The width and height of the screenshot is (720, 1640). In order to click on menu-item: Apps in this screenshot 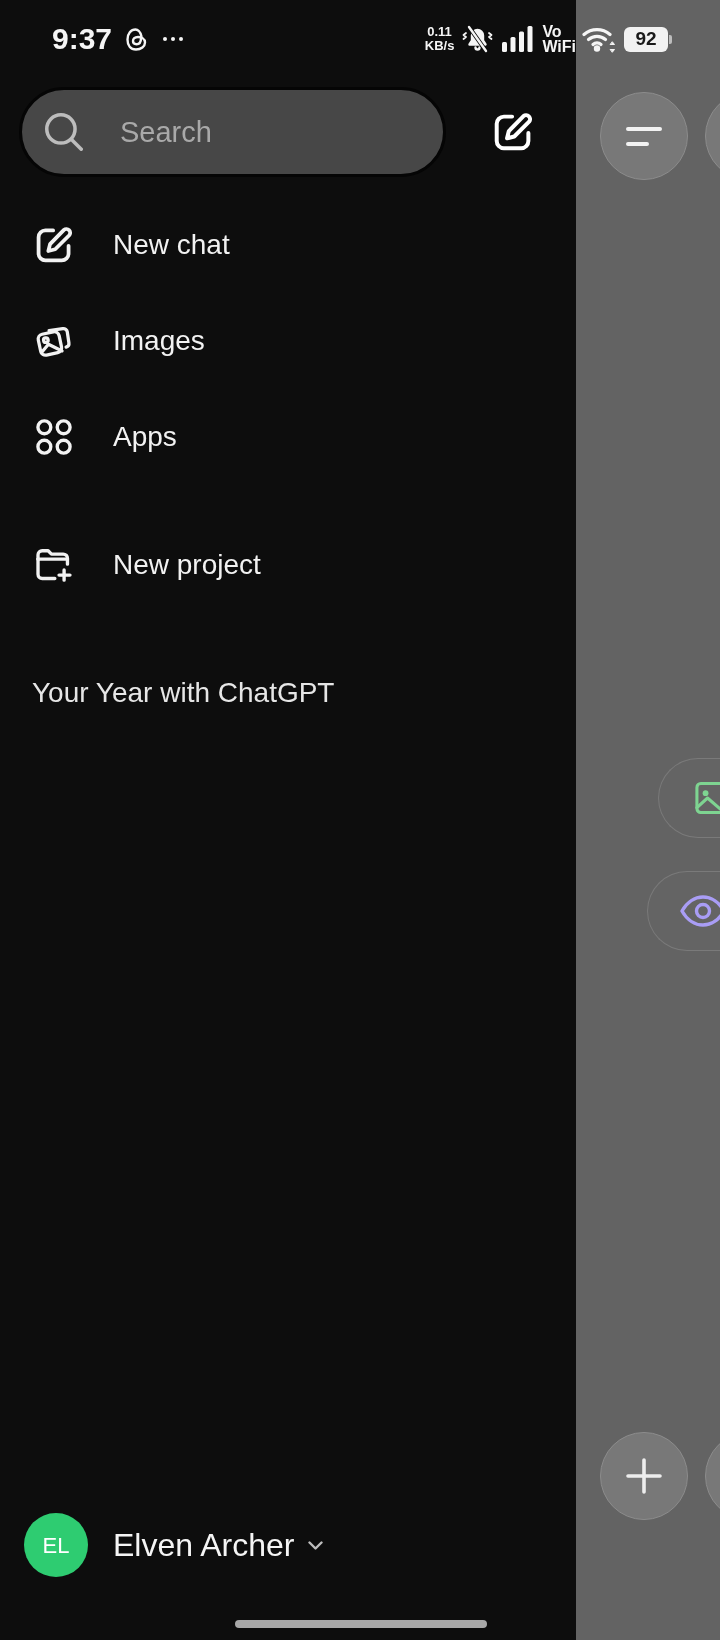, I will do `click(106, 437)`.